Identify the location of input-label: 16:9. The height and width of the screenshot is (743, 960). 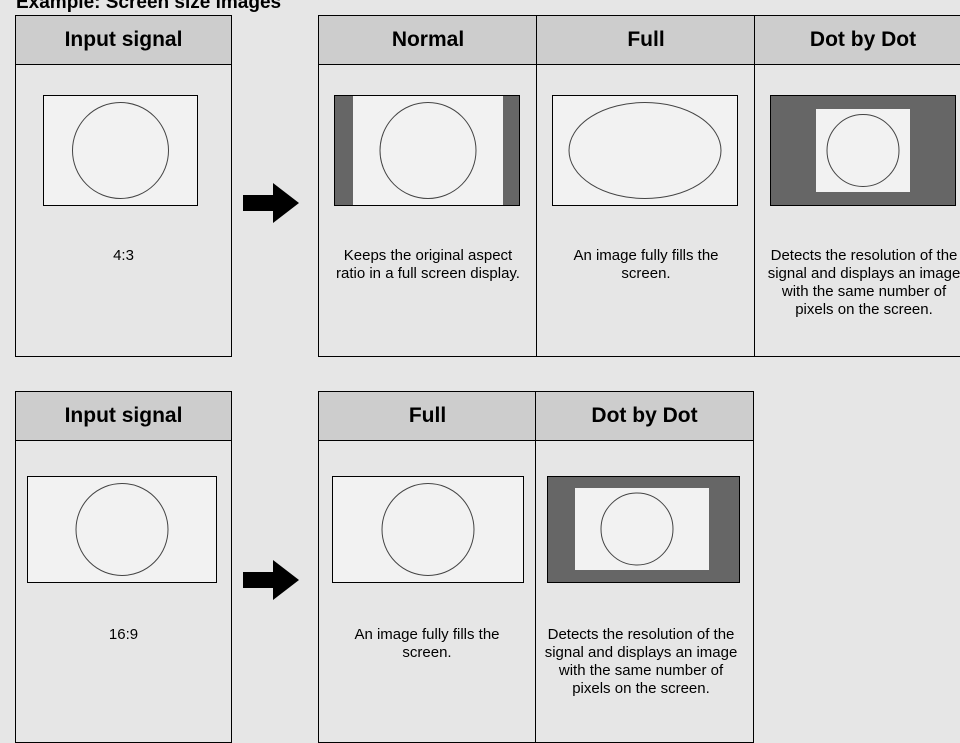
(123, 634).